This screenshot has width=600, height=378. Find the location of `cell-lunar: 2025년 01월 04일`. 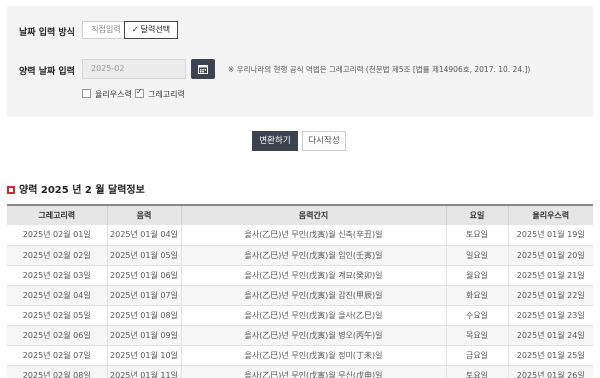

cell-lunar: 2025년 01월 04일 is located at coordinates (144, 235).